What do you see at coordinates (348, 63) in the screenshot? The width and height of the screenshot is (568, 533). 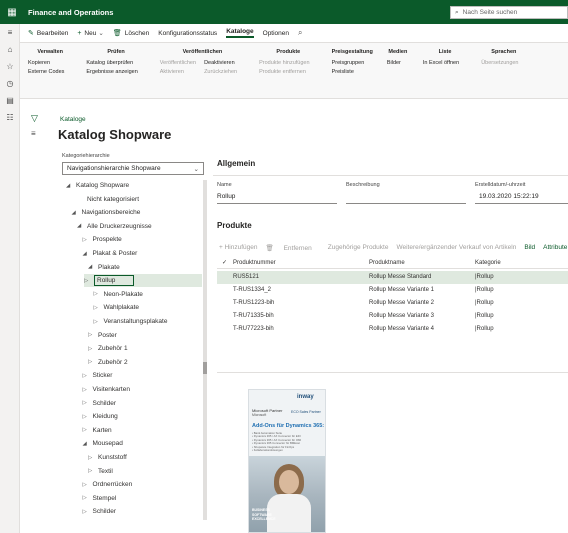 I see `ribbon-button: Preisgruppen` at bounding box center [348, 63].